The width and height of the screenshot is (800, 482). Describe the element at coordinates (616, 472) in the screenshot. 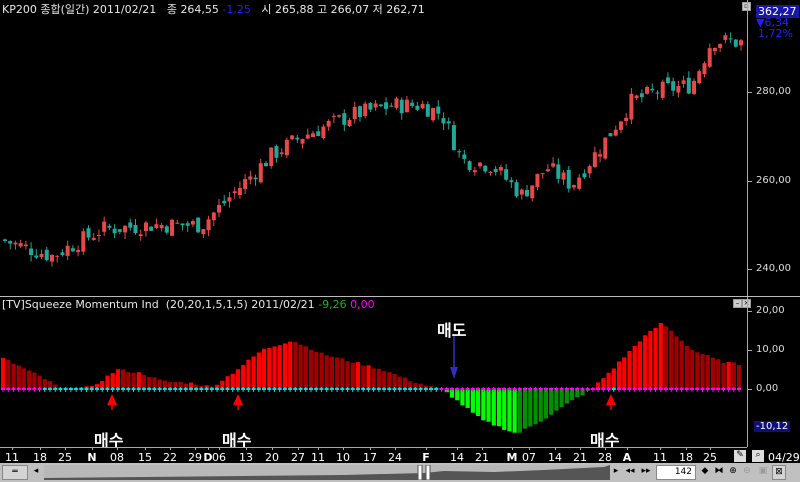

I see `scroll-right-button: ▸` at that location.